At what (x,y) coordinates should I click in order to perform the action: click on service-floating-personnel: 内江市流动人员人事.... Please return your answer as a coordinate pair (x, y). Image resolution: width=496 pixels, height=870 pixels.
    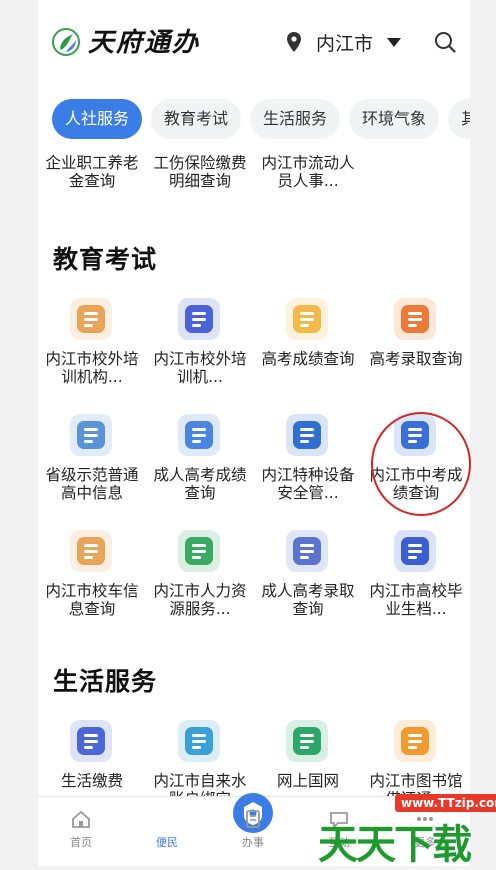
    Looking at the image, I should click on (308, 172).